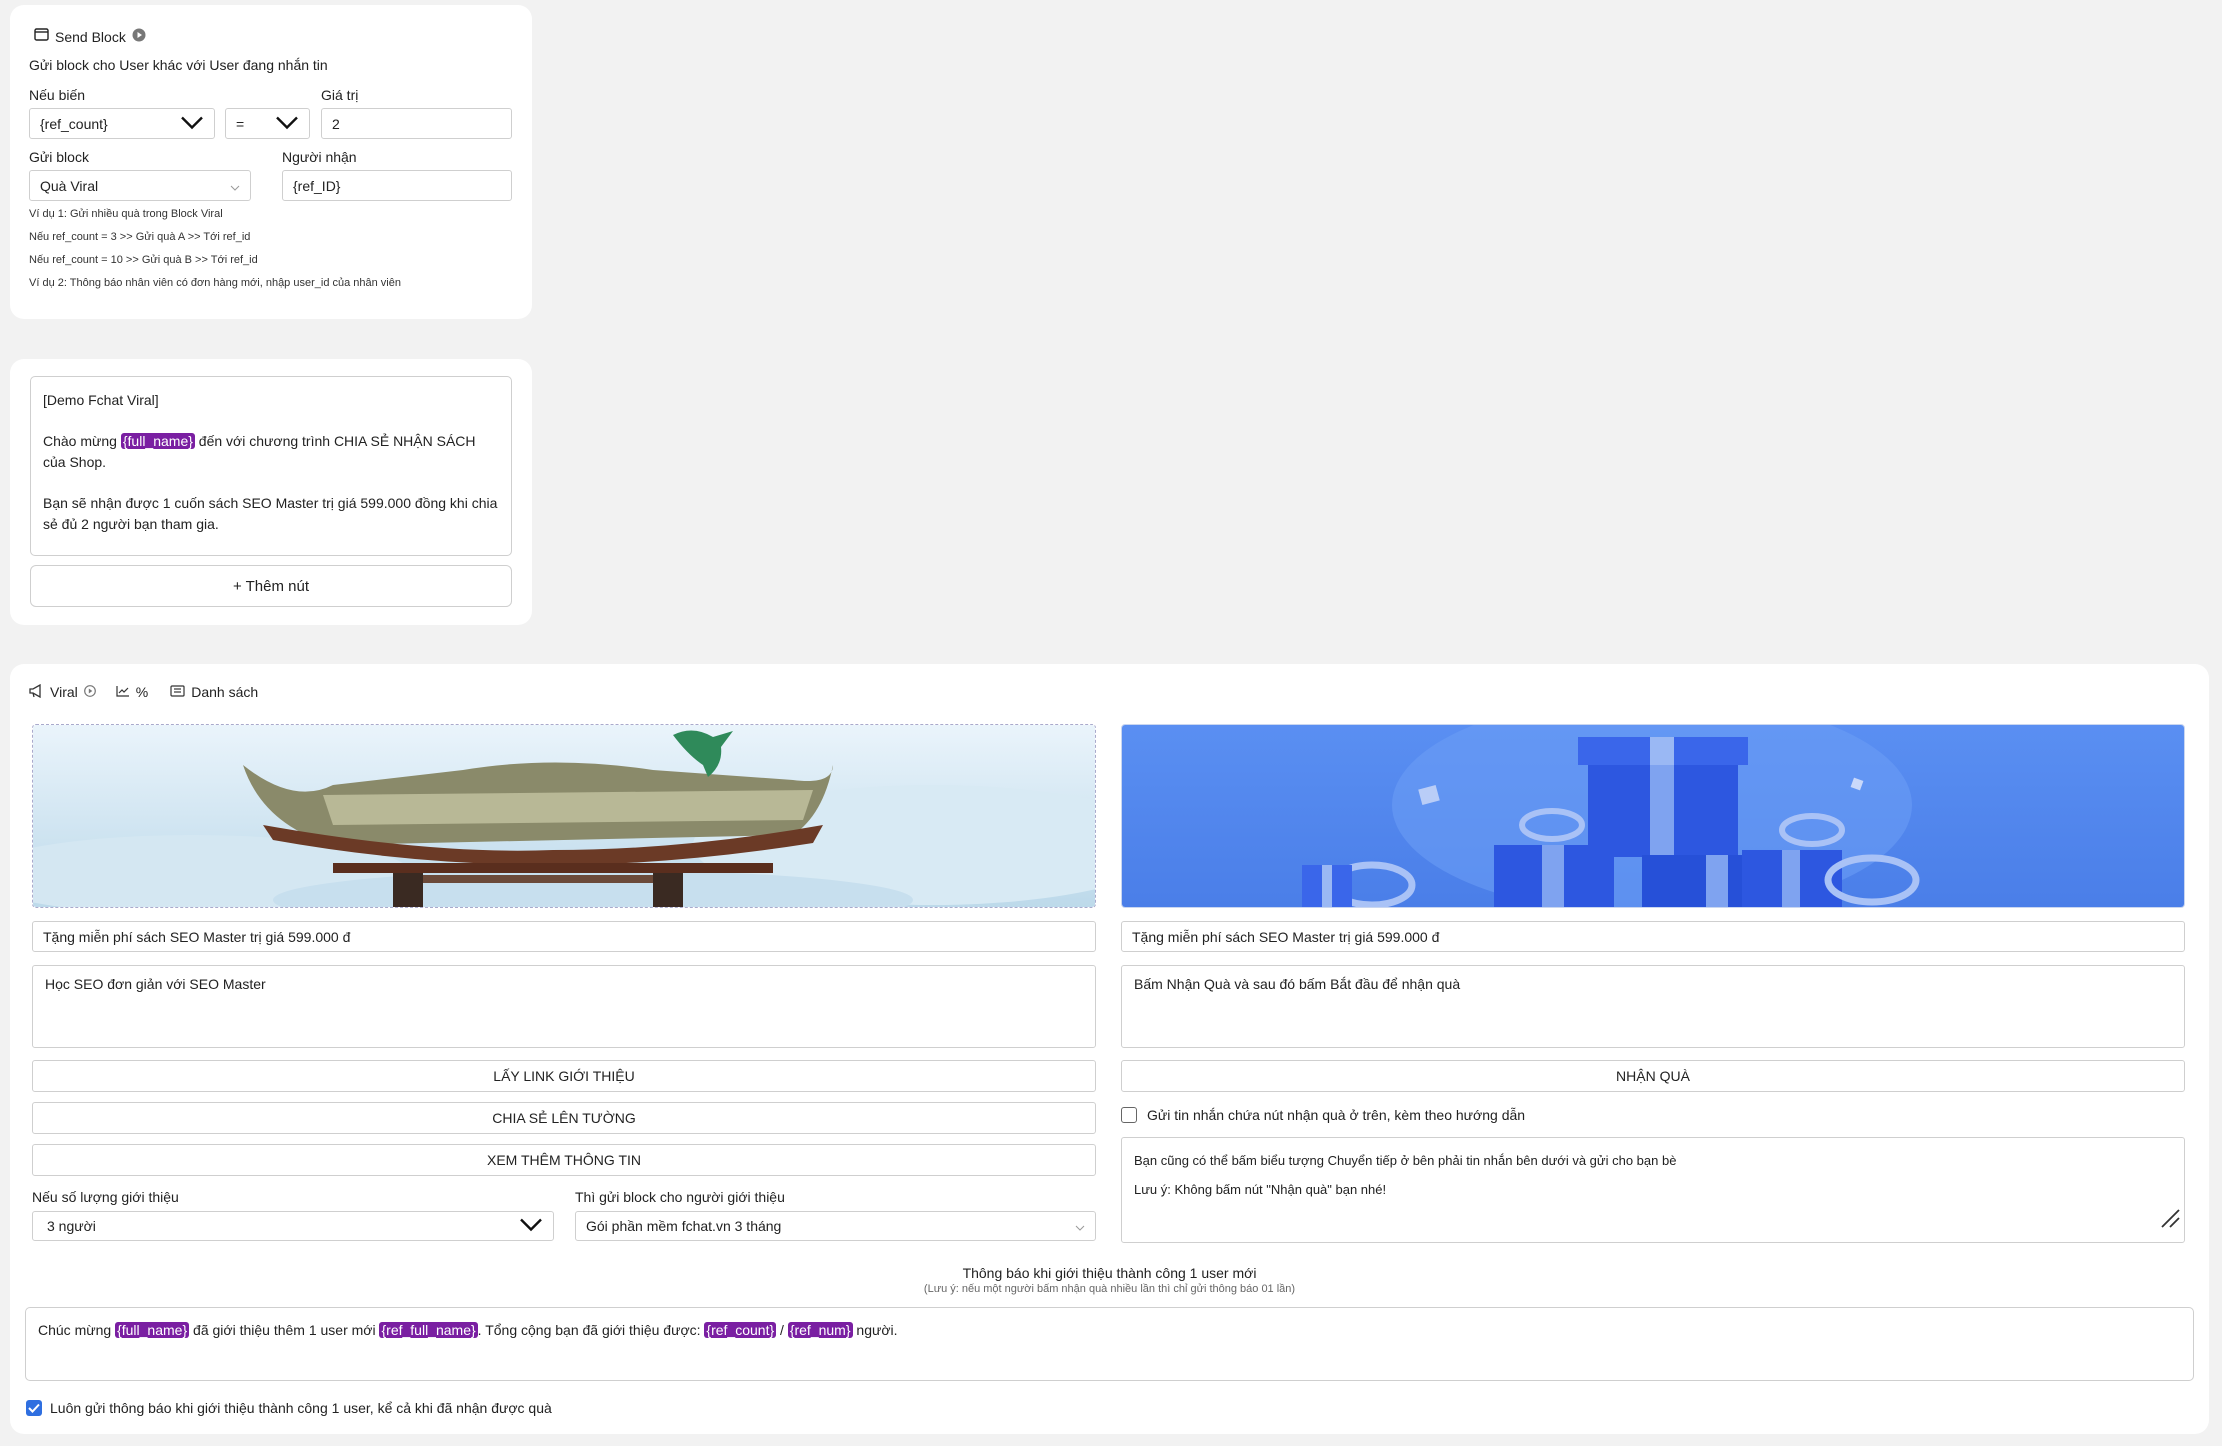  I want to click on recipient-input-text: {ref_ID}, so click(317, 185).